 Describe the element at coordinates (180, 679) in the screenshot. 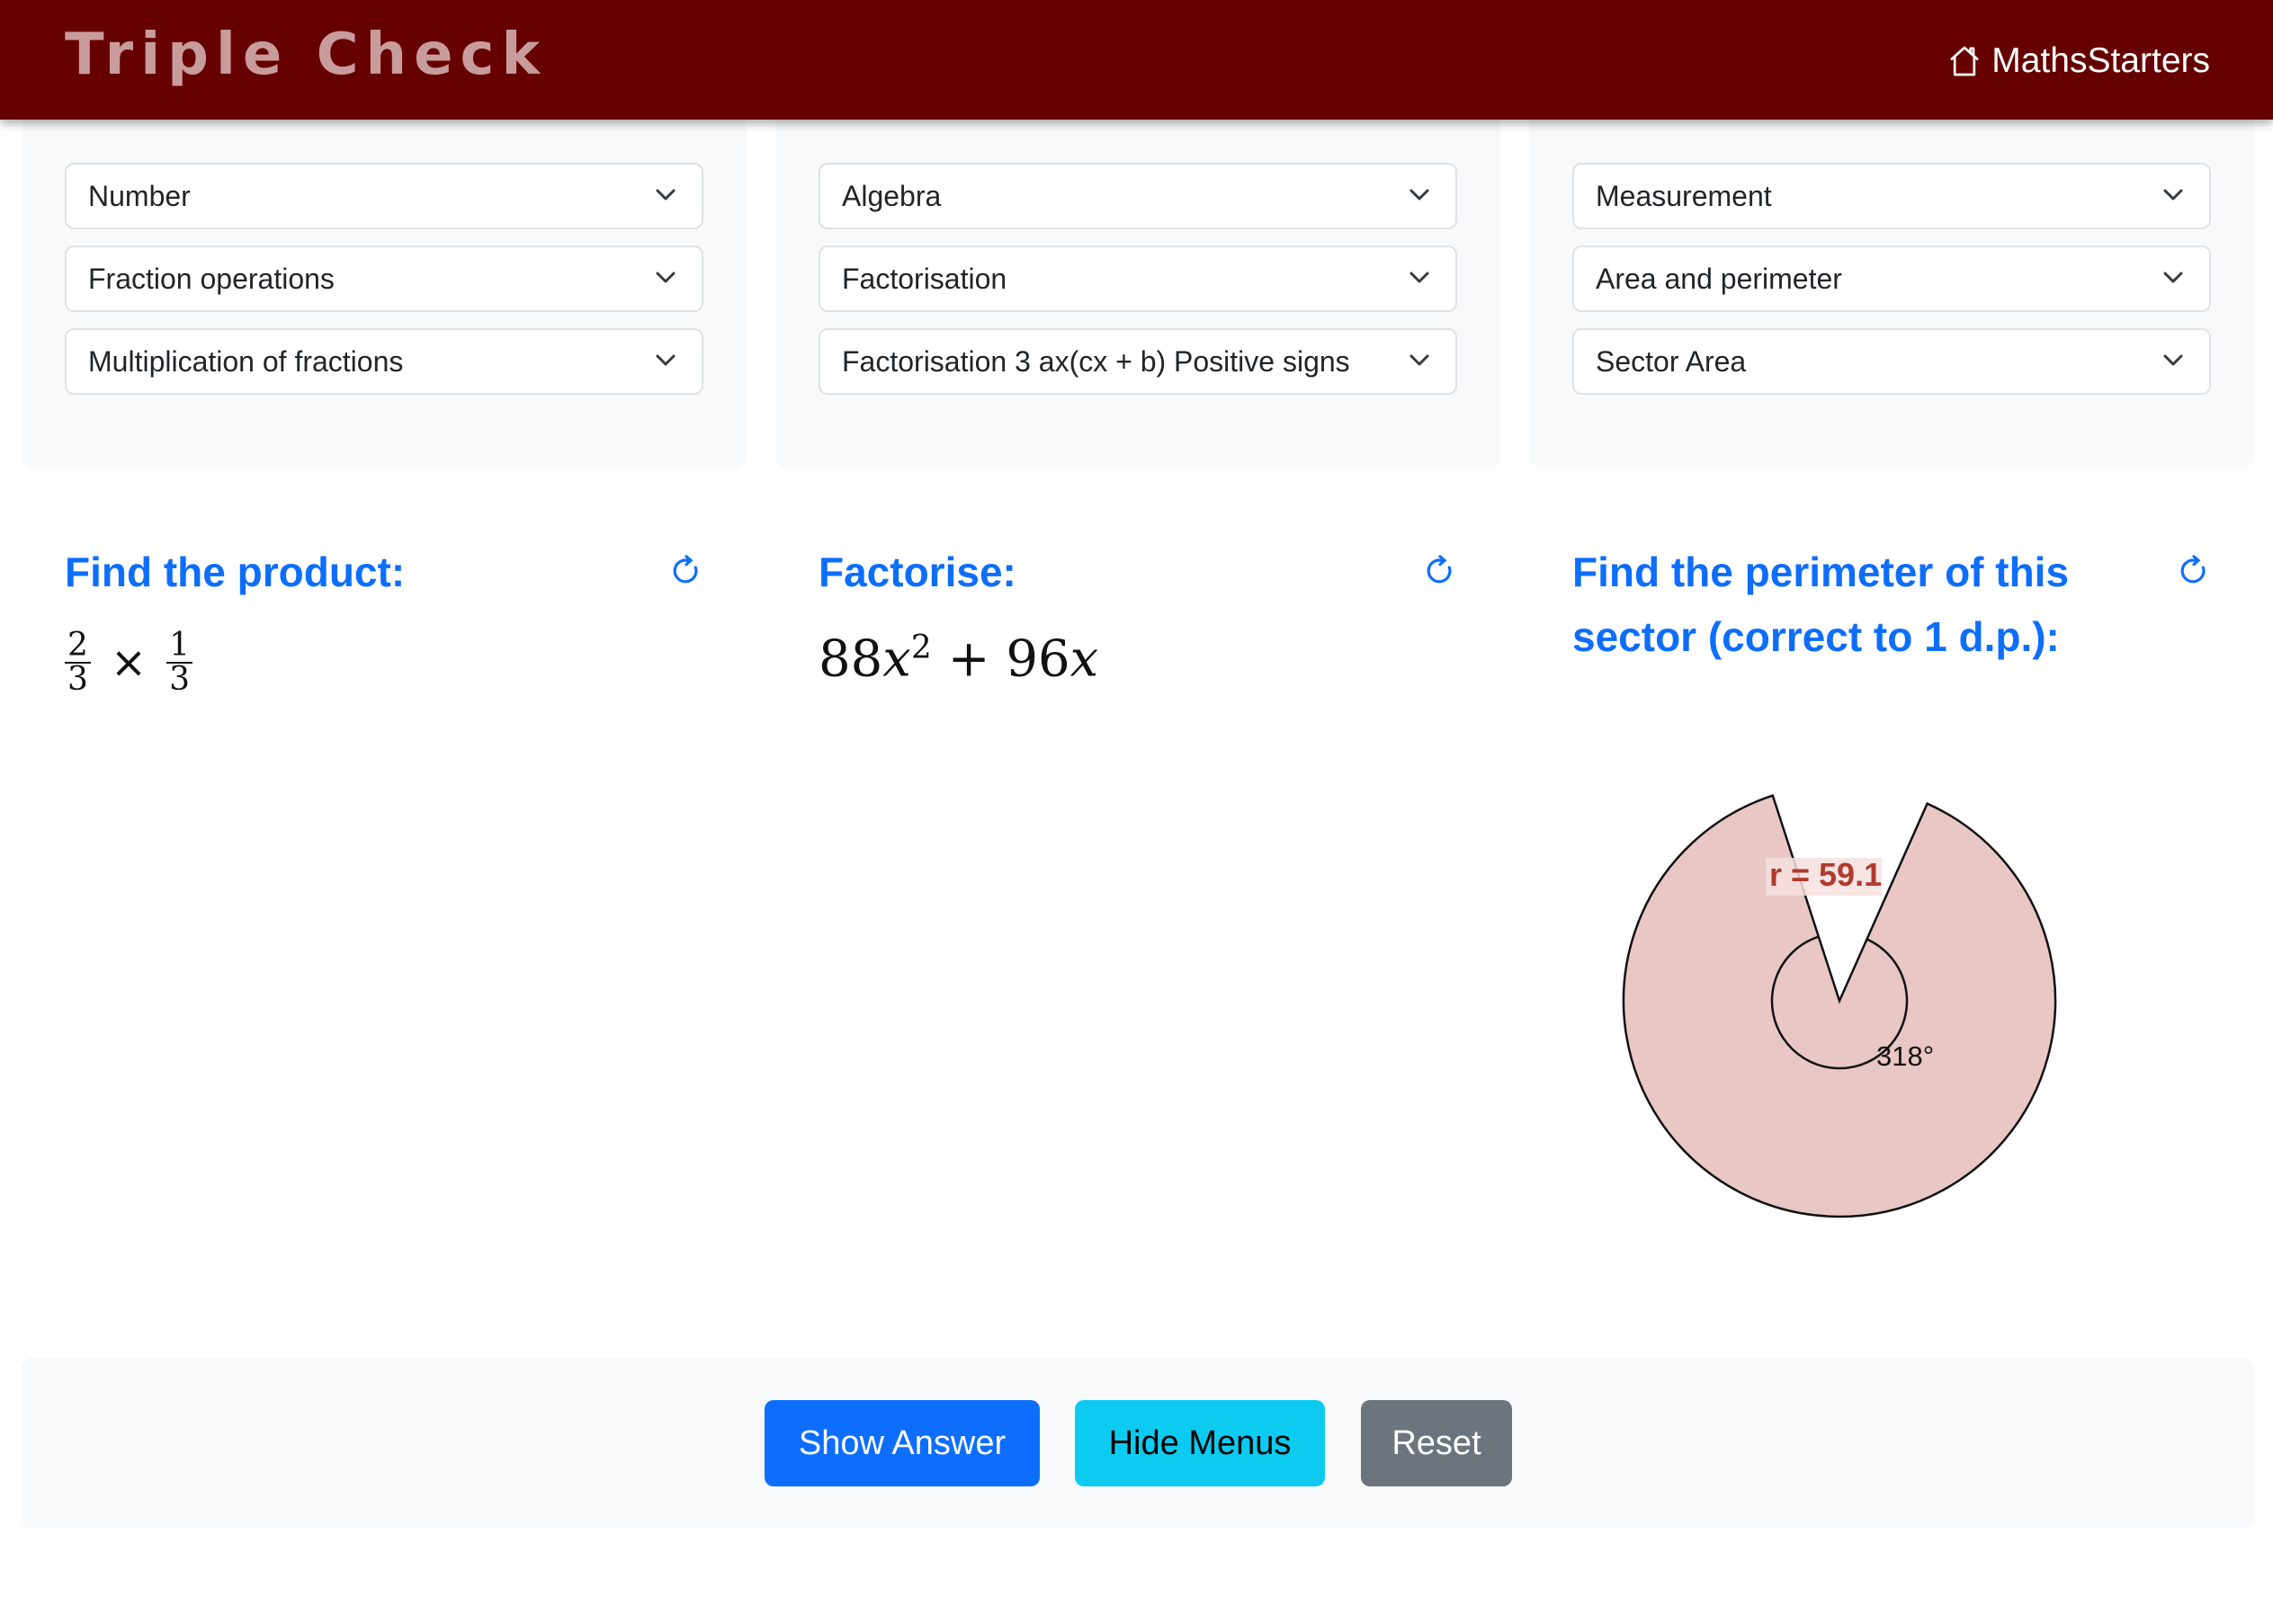

I see `fraction-b-denominator: 3` at that location.